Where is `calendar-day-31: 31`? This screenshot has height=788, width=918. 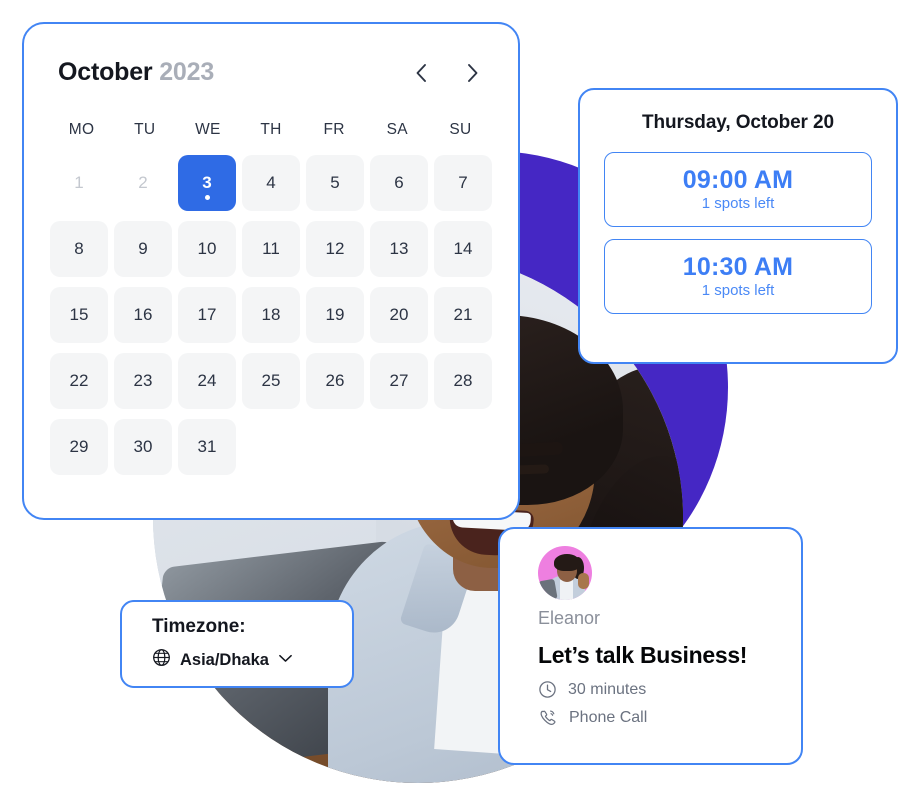
calendar-day-31: 31 is located at coordinates (207, 447).